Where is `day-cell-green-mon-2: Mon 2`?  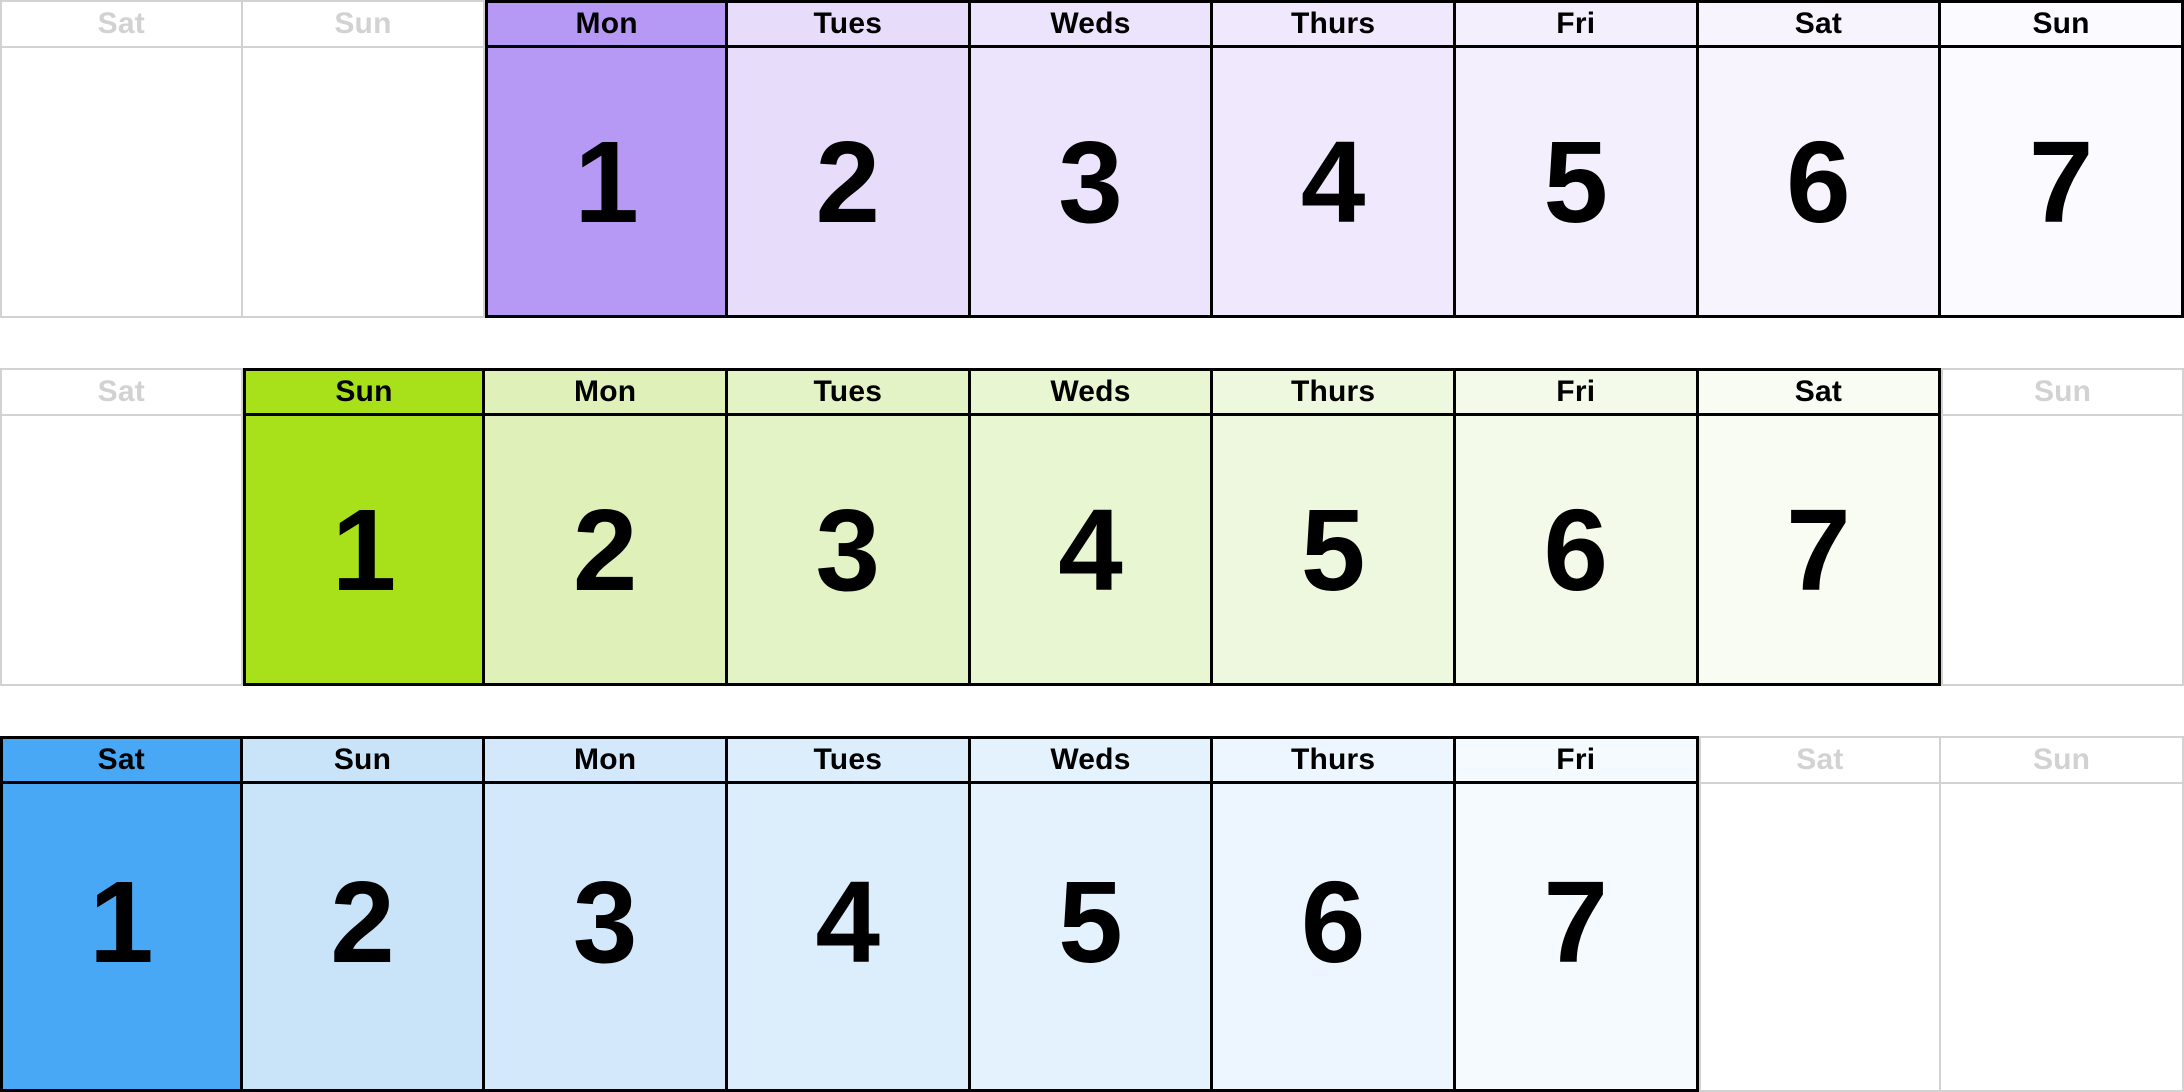
day-cell-green-mon-2: Mon 2 is located at coordinates (605, 527).